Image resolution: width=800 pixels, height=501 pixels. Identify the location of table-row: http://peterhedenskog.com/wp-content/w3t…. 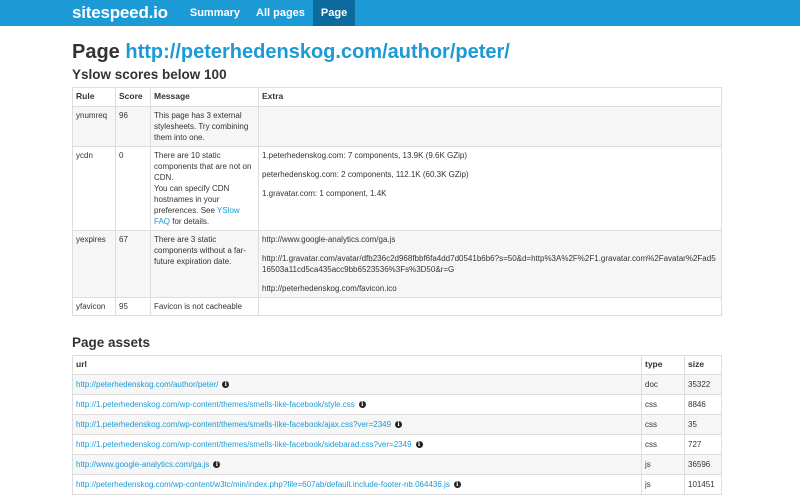
(397, 484).